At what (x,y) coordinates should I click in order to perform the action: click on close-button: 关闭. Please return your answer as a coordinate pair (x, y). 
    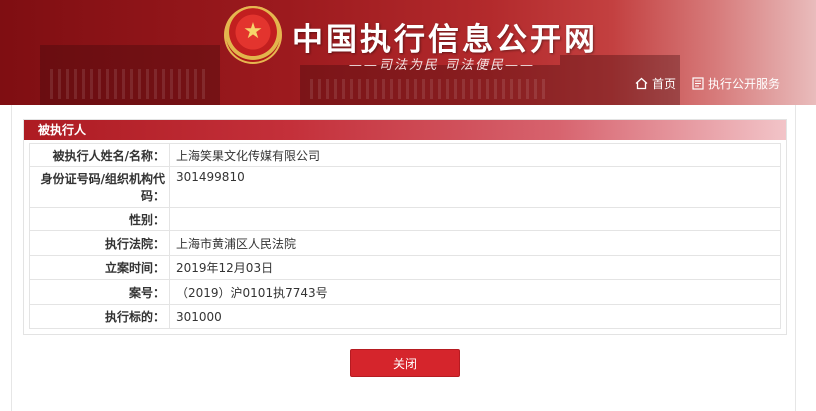
    Looking at the image, I should click on (405, 363).